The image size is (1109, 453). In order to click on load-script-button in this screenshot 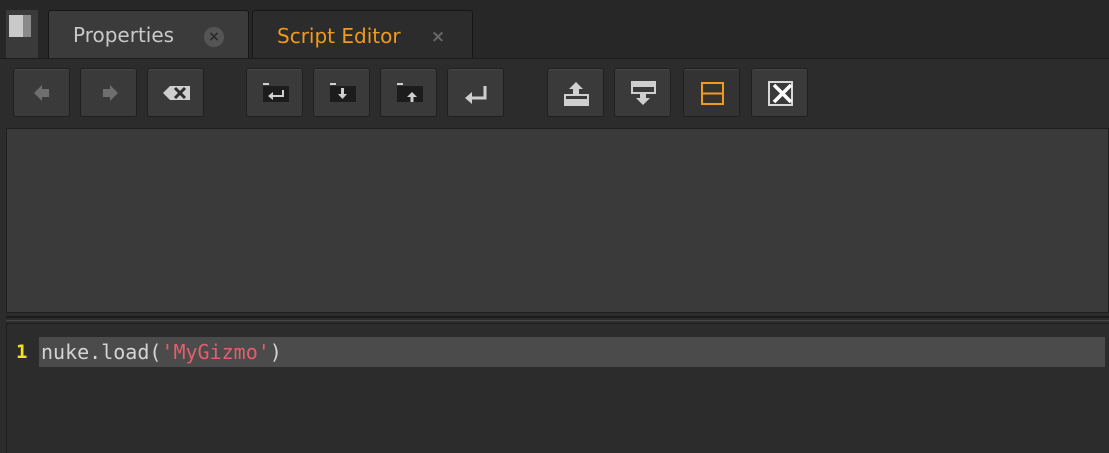, I will do `click(341, 92)`.